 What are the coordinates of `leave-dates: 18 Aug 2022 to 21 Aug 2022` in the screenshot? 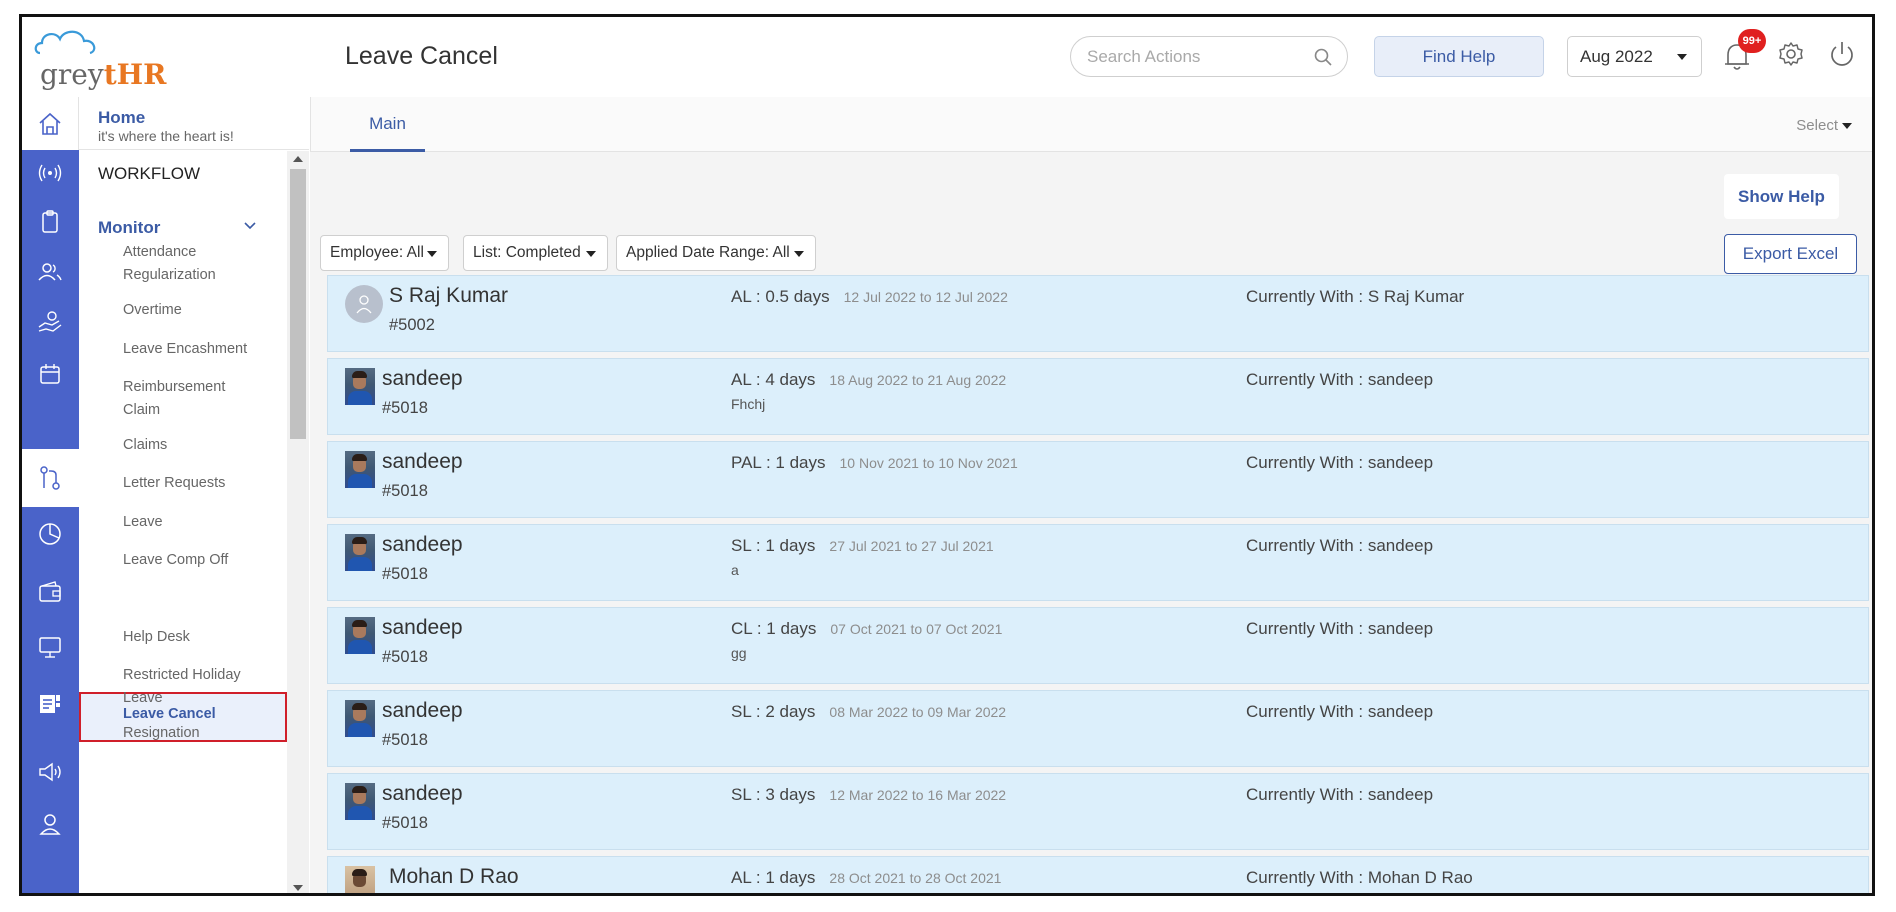 It's located at (918, 380).